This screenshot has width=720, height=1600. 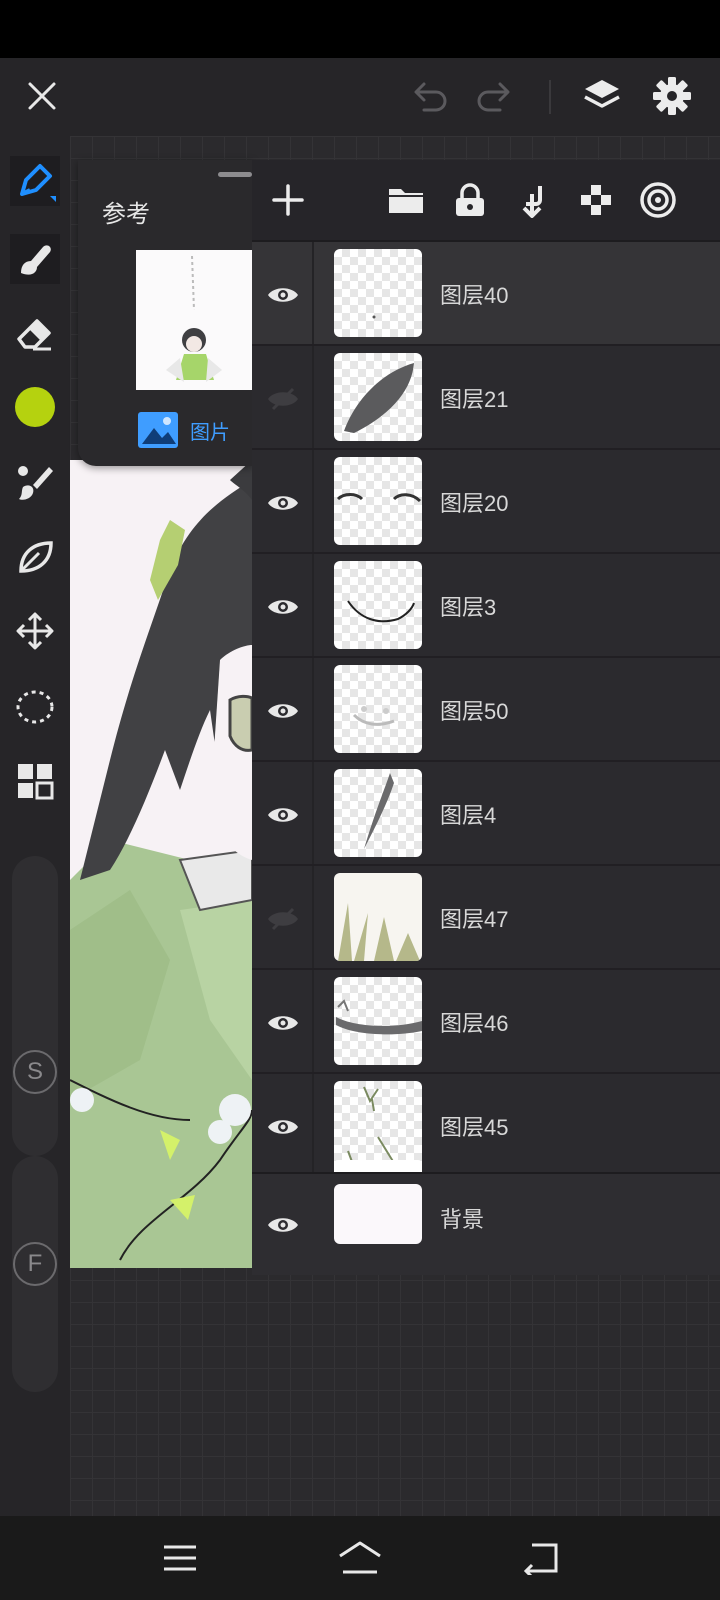 I want to click on merge-down-icon, so click(x=532, y=202).